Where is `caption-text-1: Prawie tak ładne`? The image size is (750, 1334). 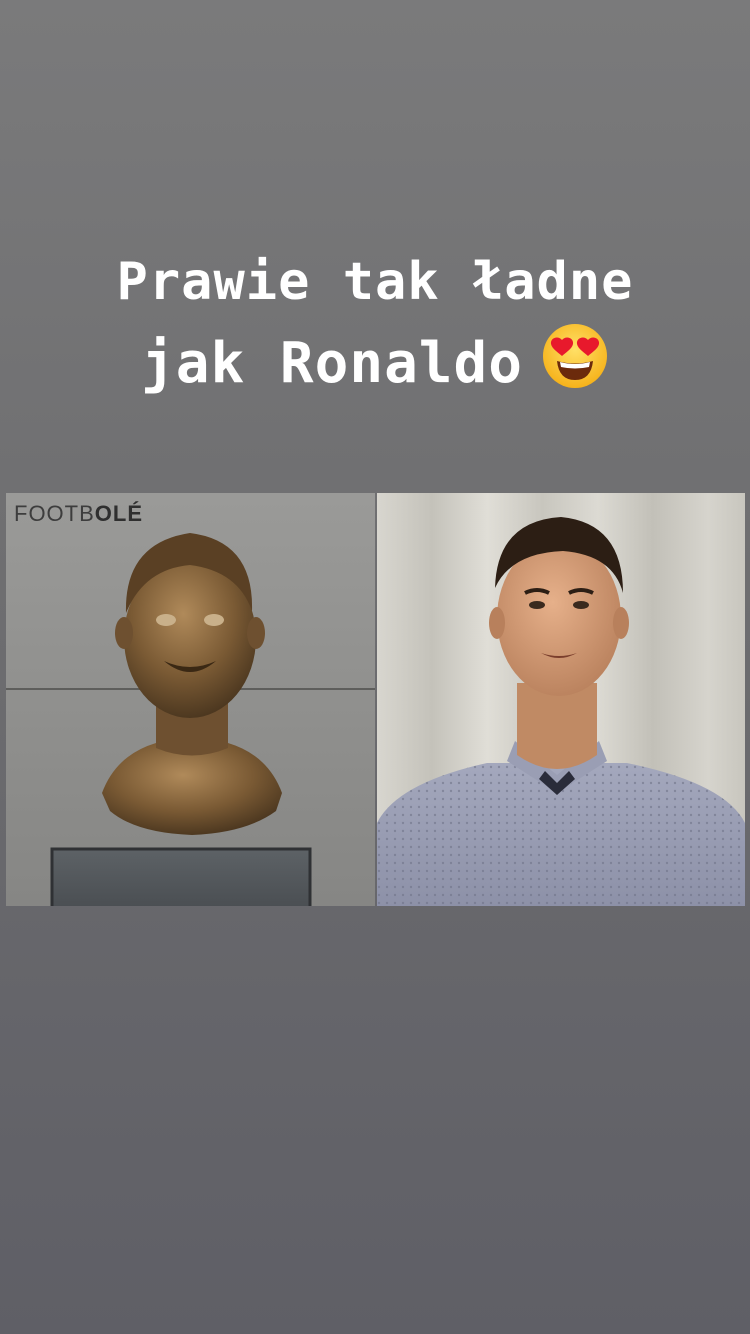 caption-text-1: Prawie tak ładne is located at coordinates (375, 282).